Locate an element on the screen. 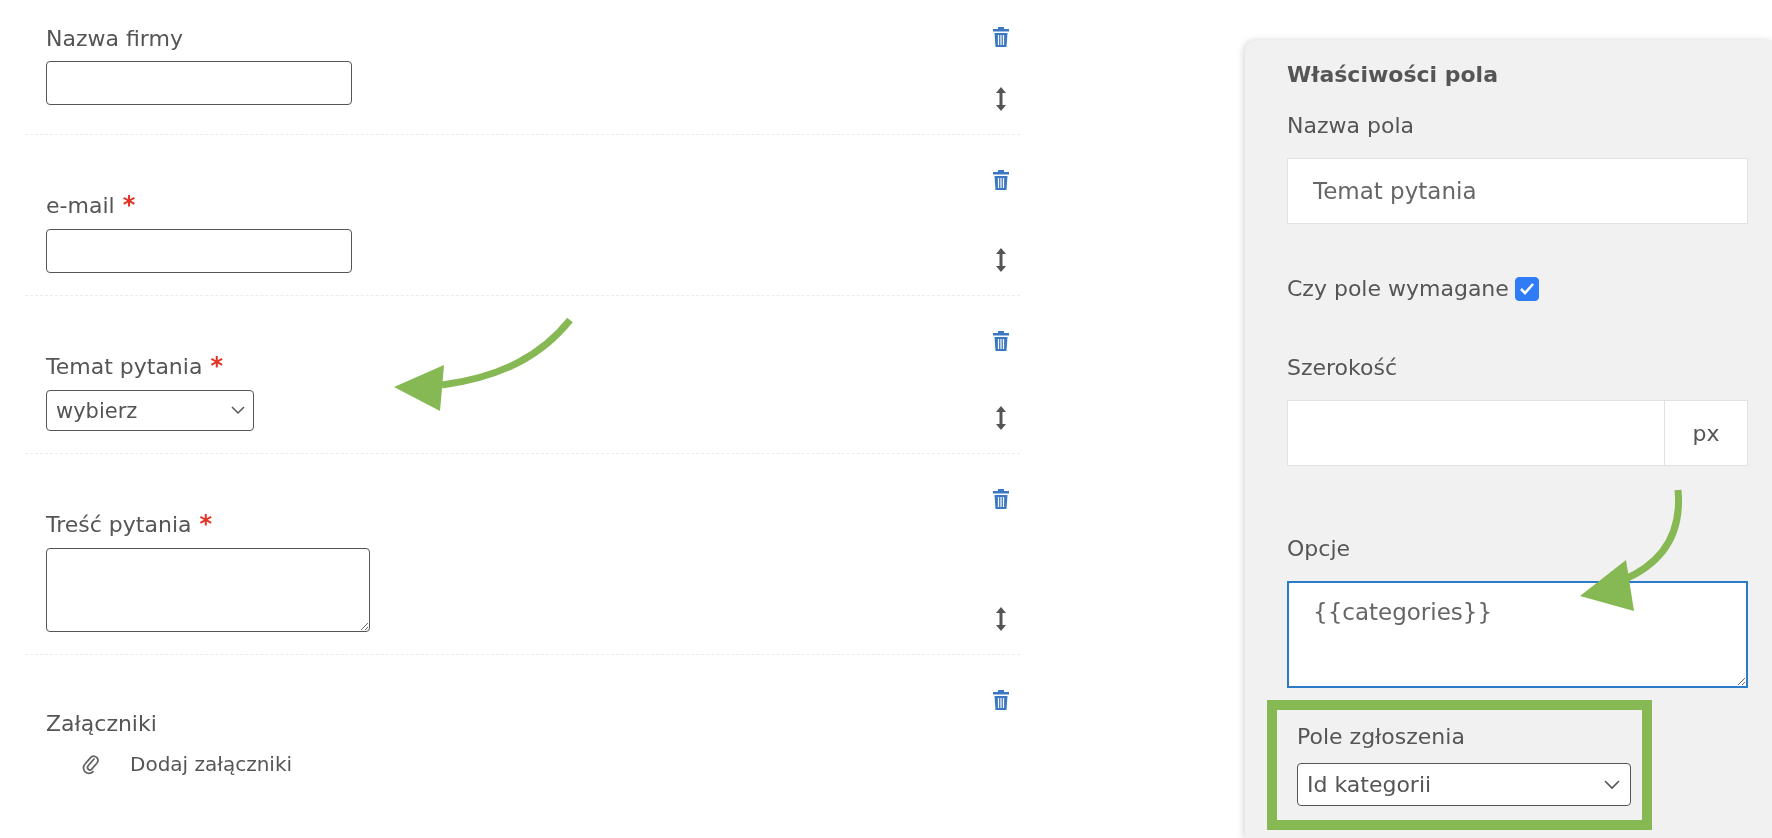 Image resolution: width=1772 pixels, height=838 pixels. text-area is located at coordinates (208, 590).